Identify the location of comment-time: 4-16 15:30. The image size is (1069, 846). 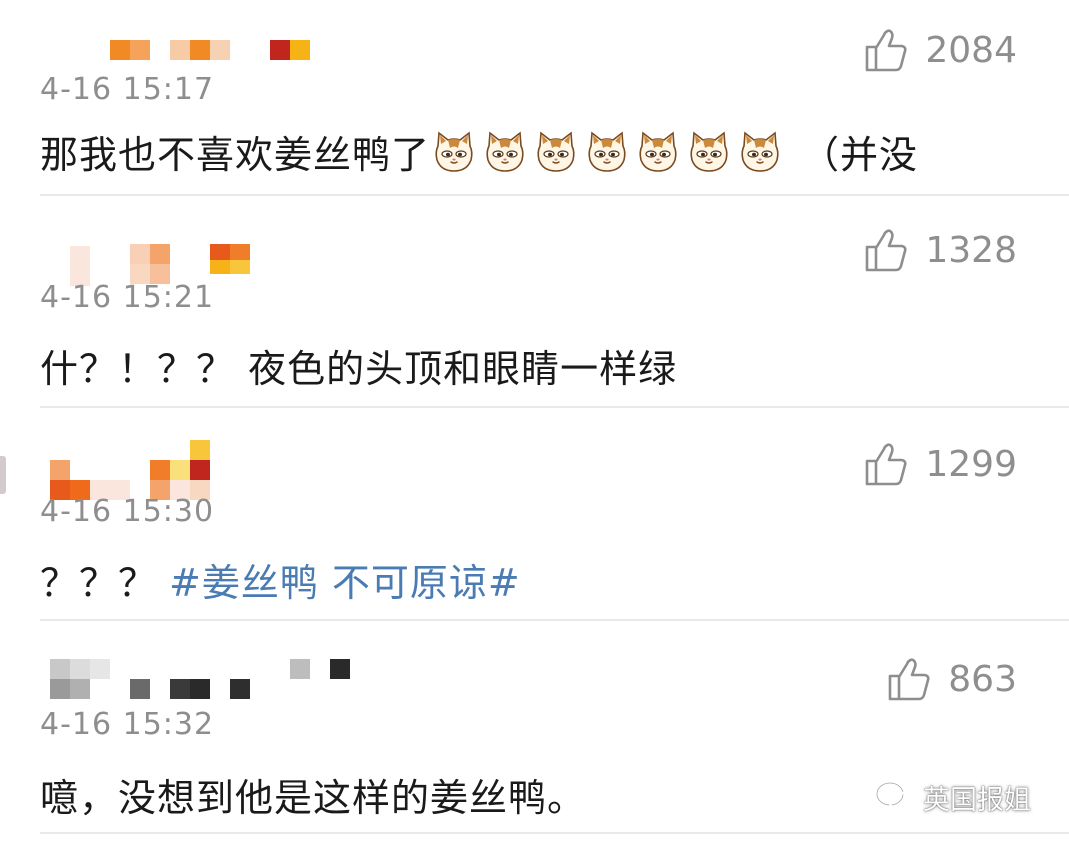
(127, 511).